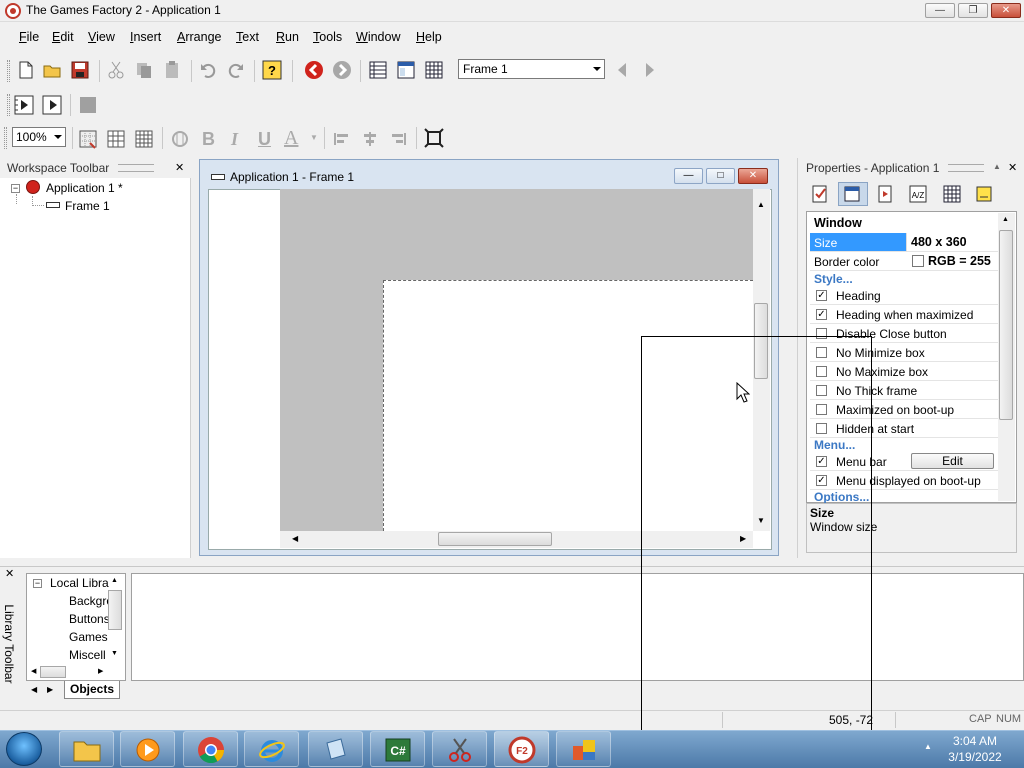  What do you see at coordinates (86, 749) in the screenshot?
I see `taskbar-explorer` at bounding box center [86, 749].